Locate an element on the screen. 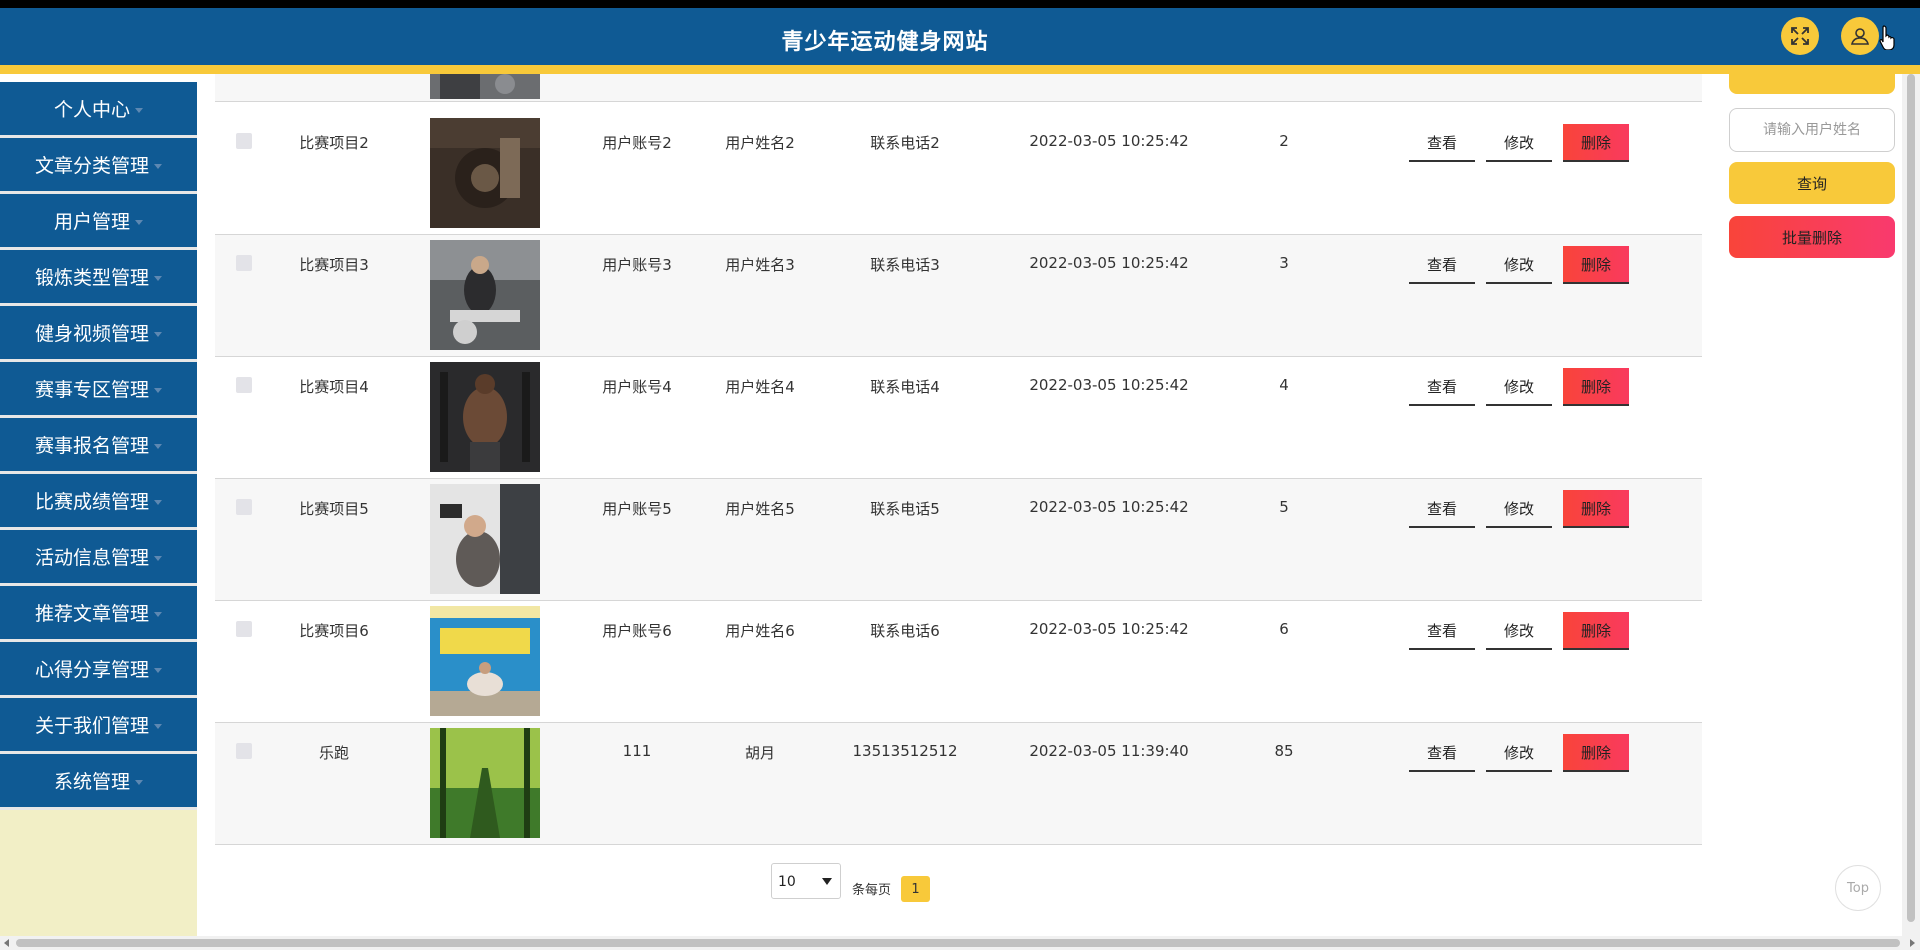  back-to-top-button: Top is located at coordinates (1858, 888).